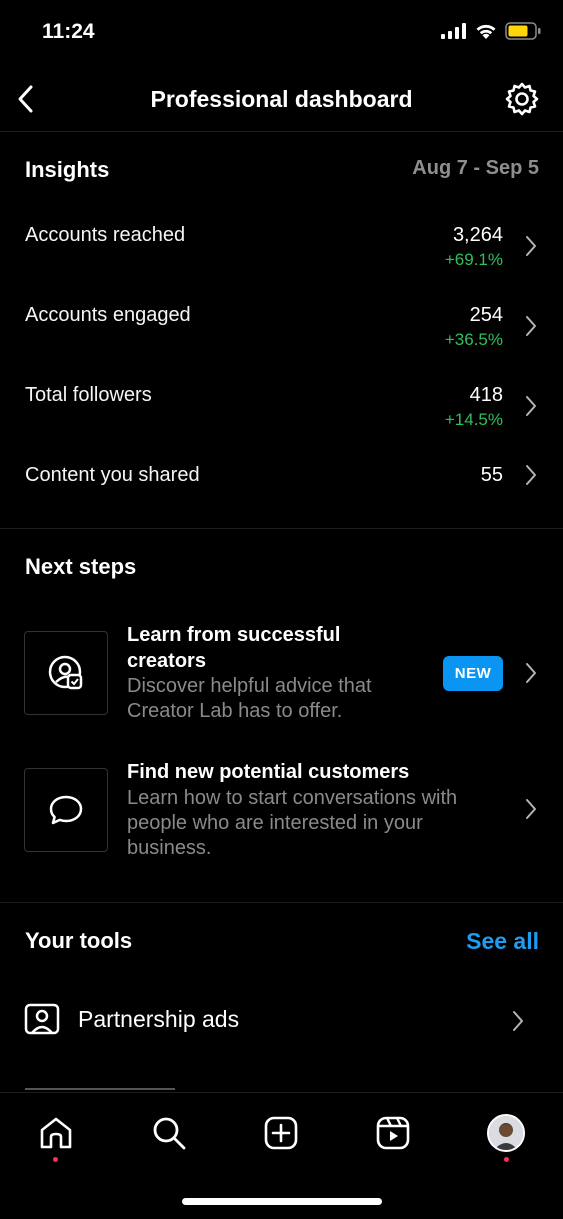 The image size is (563, 1219). I want to click on step-description-line: Creator Lab has to offer., so click(235, 711).